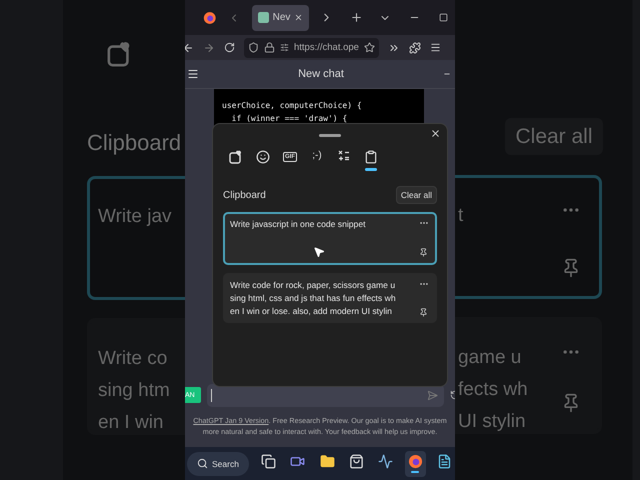  I want to click on clipboard-item: Write javascript in one code snippet, so click(330, 238).